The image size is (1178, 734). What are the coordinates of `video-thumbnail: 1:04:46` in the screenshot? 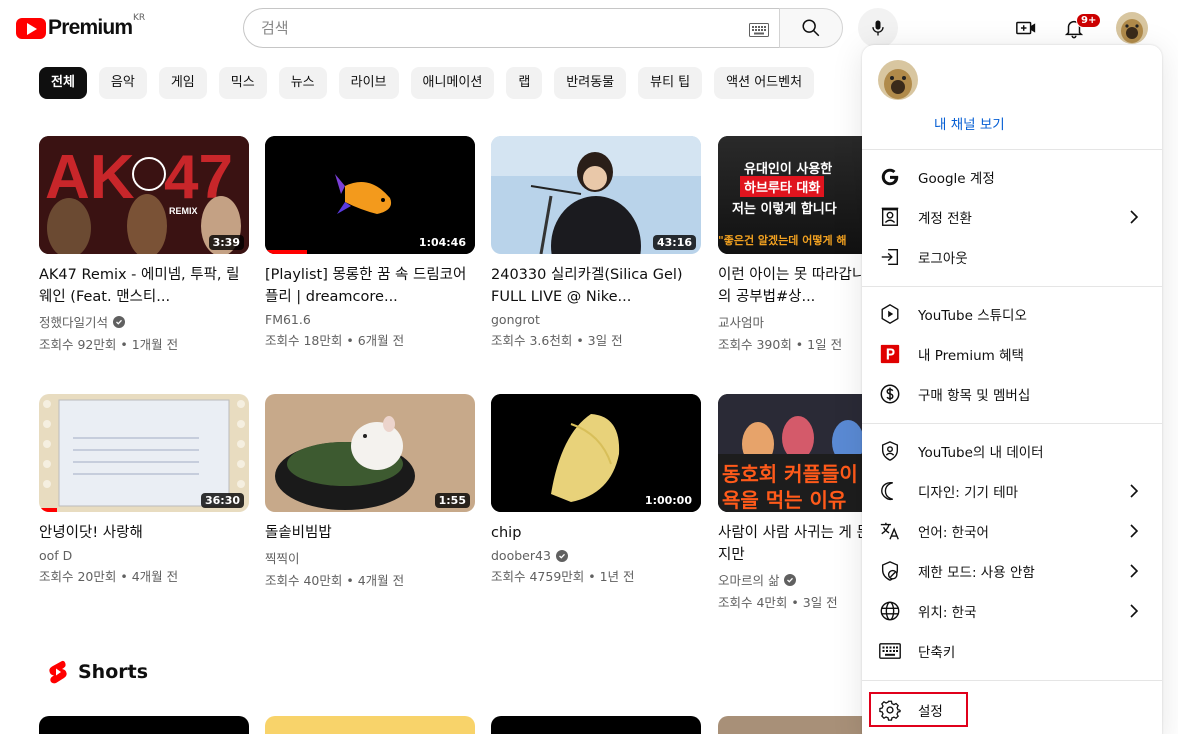 It's located at (370, 195).